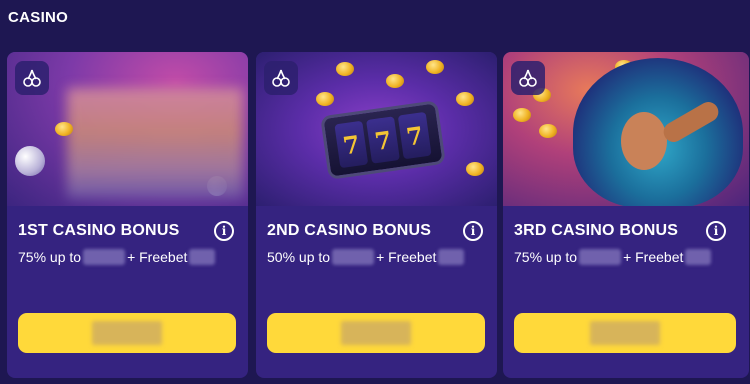  I want to click on bonus-title: 2ND CASINO BONUS, so click(349, 230).